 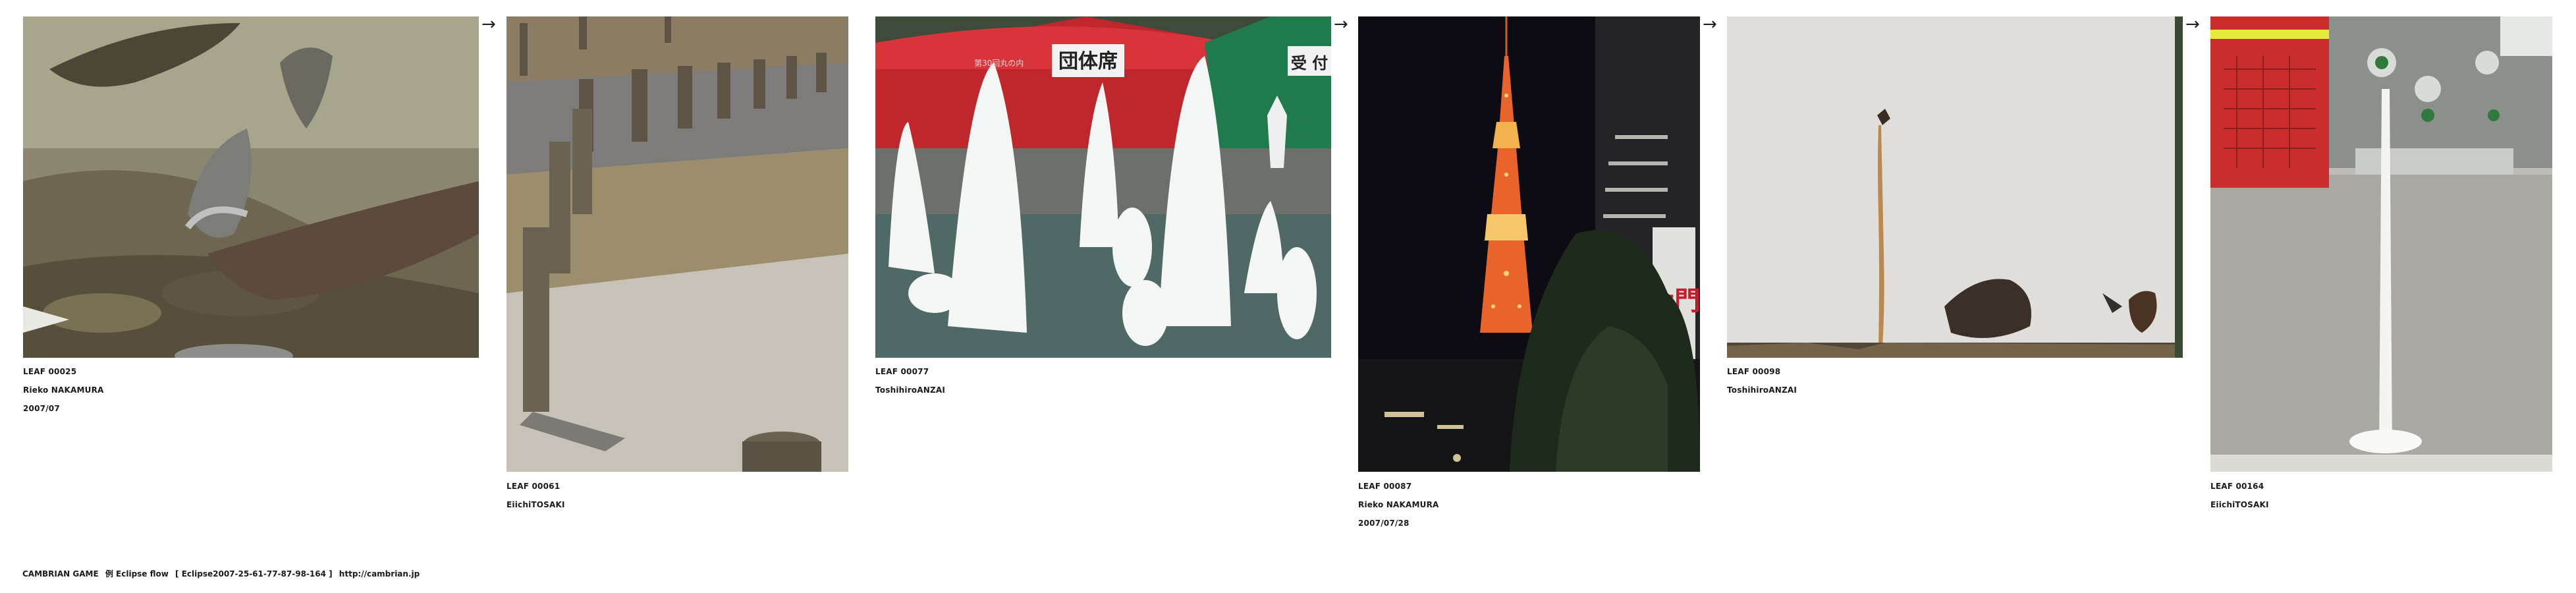 What do you see at coordinates (1309, 63) in the screenshot?
I see `tent-sign-2-text: 受 付` at bounding box center [1309, 63].